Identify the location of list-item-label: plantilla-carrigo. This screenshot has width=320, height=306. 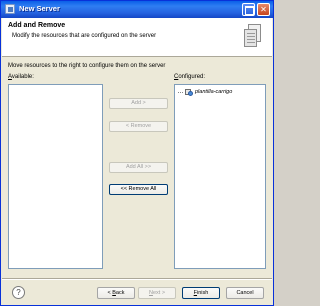
(214, 92).